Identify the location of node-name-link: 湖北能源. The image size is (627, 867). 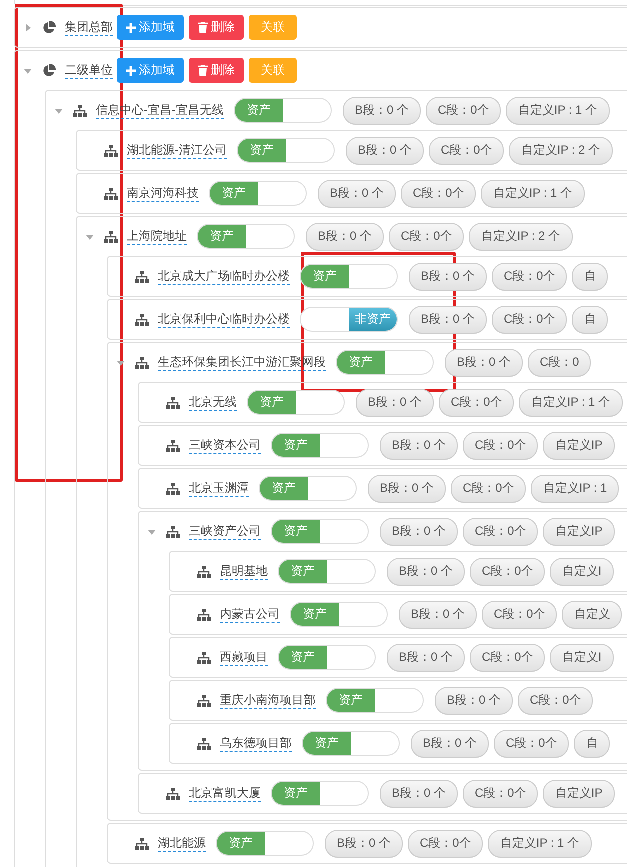
(182, 843).